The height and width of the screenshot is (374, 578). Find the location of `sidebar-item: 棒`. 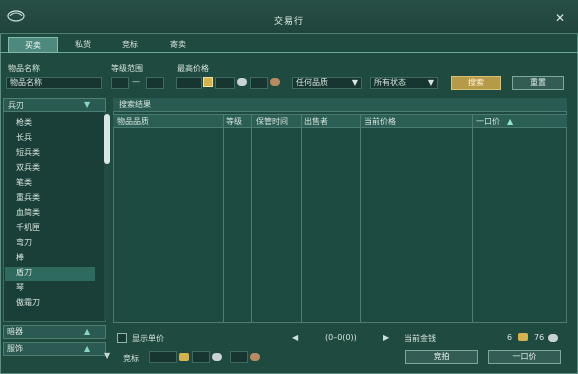

sidebar-item: 棒 is located at coordinates (20, 259).